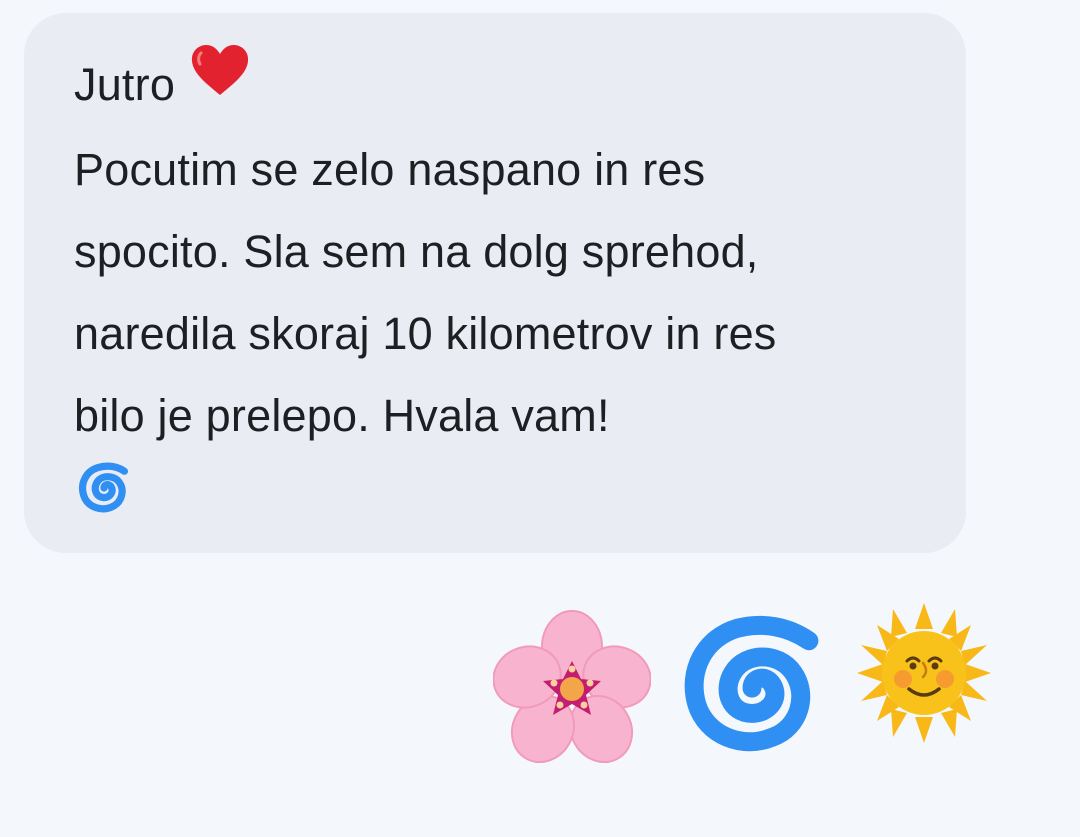 This screenshot has height=837, width=1080. What do you see at coordinates (924, 675) in the screenshot?
I see `sun-with-face-icon` at bounding box center [924, 675].